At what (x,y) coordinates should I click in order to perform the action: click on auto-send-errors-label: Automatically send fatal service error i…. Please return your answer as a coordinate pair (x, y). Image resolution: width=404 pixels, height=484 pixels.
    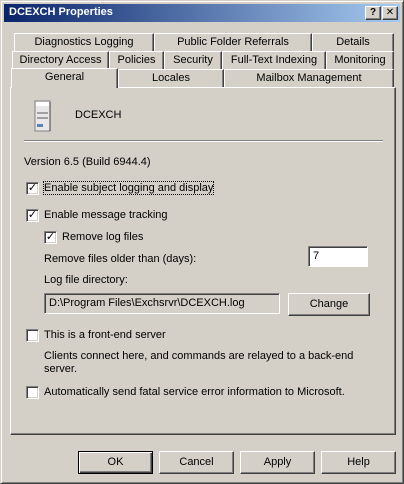
    Looking at the image, I should click on (194, 392).